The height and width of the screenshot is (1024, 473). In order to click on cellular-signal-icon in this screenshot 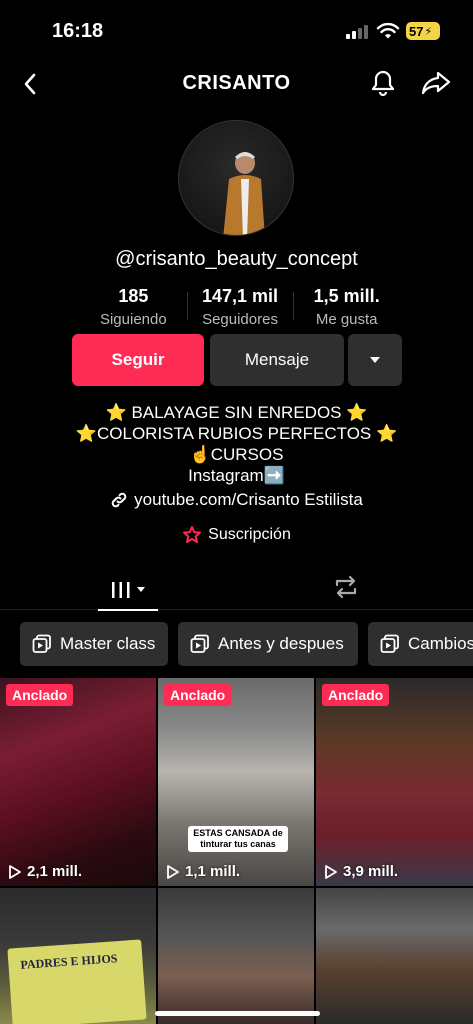, I will do `click(357, 32)`.